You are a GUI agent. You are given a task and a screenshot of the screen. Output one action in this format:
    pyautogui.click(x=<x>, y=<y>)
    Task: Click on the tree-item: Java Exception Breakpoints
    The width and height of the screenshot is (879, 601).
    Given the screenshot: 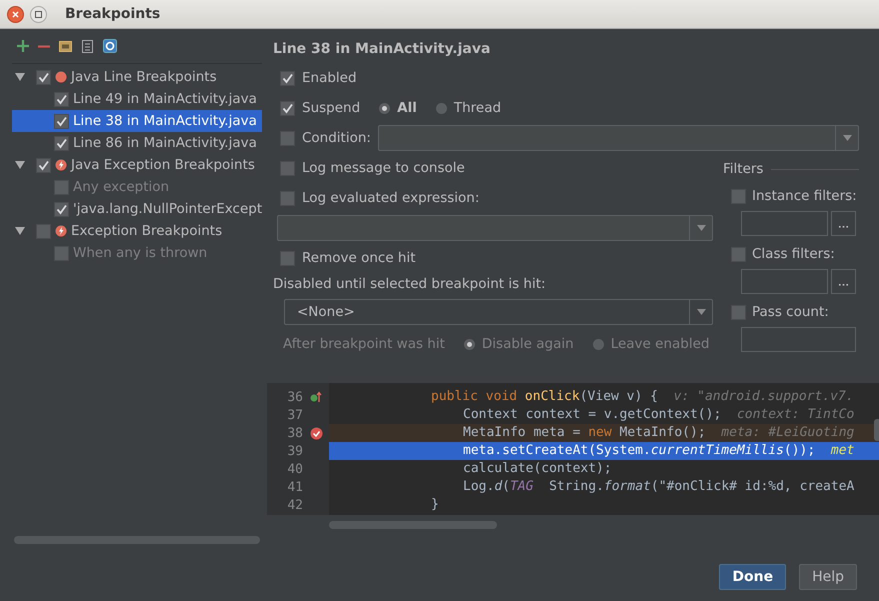 What is the action you would take?
    pyautogui.click(x=163, y=165)
    